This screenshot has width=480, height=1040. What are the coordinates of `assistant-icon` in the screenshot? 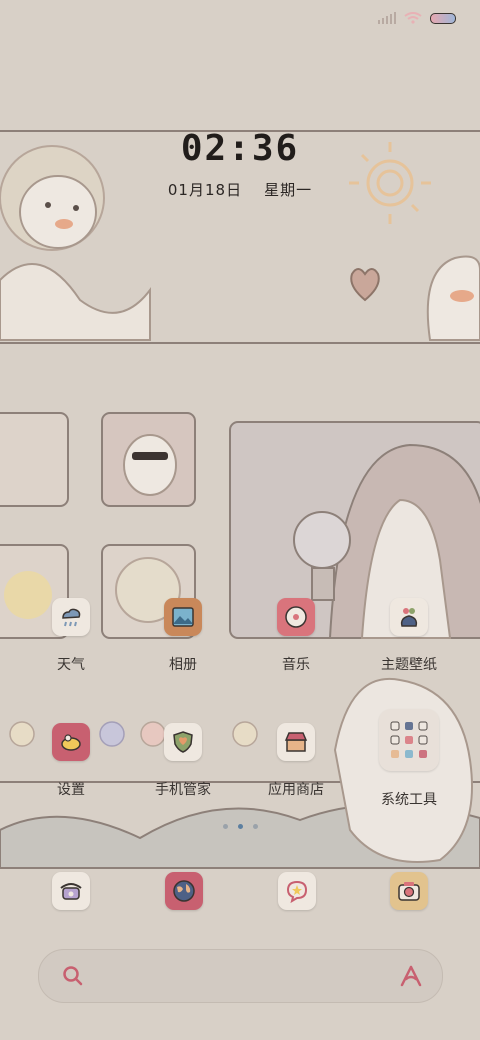 It's located at (411, 976).